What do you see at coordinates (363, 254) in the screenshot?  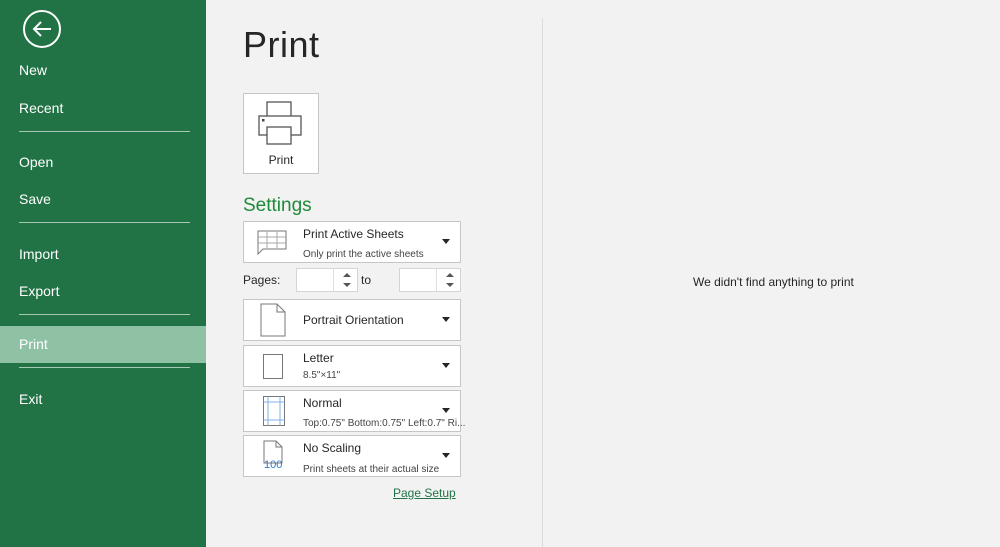 I see `print-what-subtitle: Only print the active sheets` at bounding box center [363, 254].